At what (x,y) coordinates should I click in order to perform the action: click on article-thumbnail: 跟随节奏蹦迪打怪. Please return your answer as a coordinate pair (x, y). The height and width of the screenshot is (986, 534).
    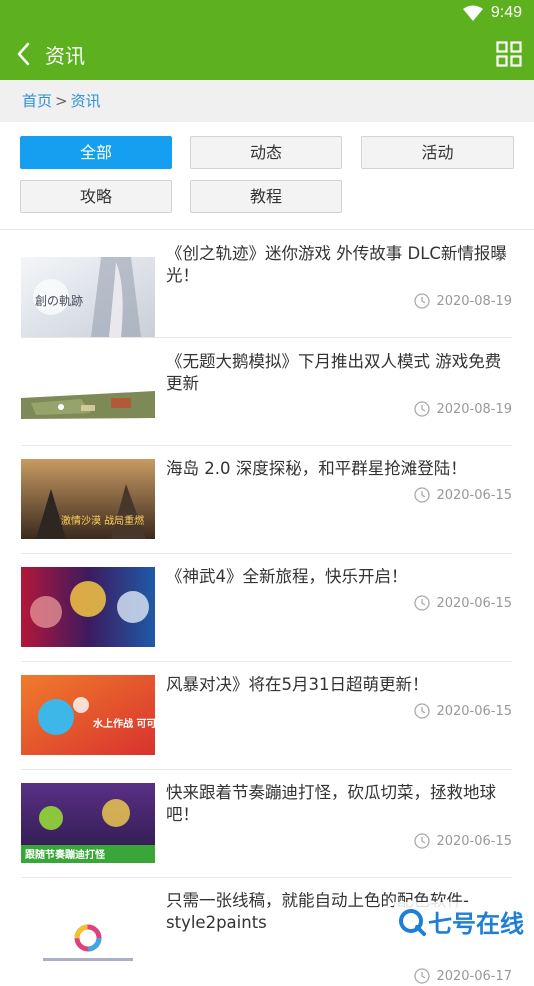
    Looking at the image, I should click on (88, 823).